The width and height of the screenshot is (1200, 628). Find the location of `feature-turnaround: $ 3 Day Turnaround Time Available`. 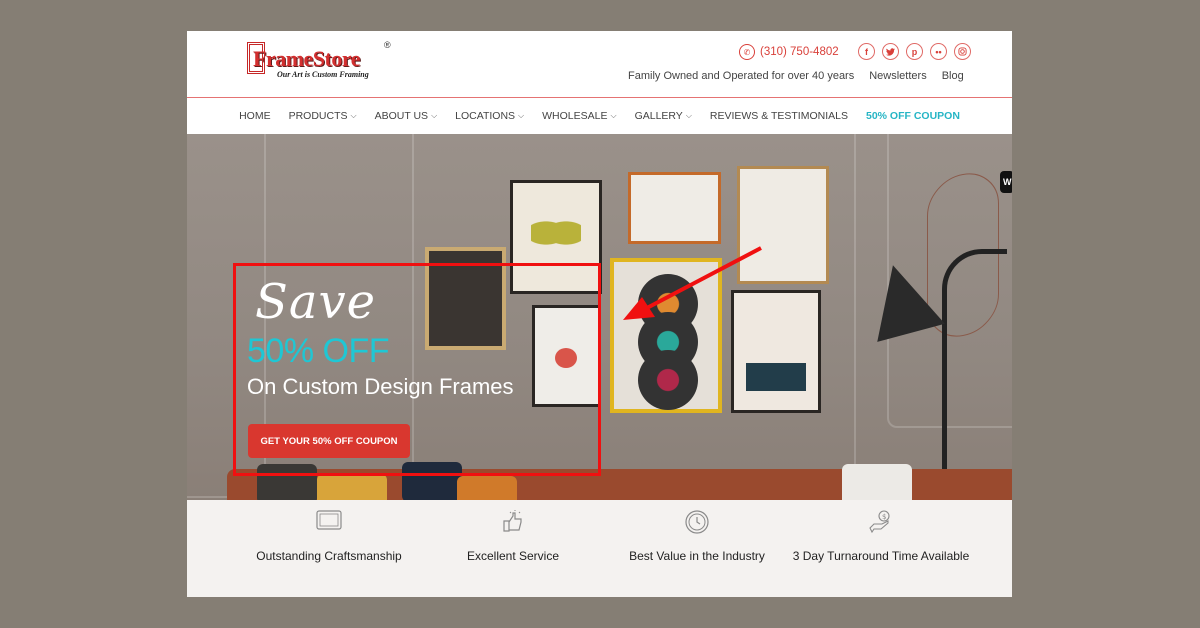

feature-turnaround: $ 3 Day Turnaround Time Available is located at coordinates (881, 537).